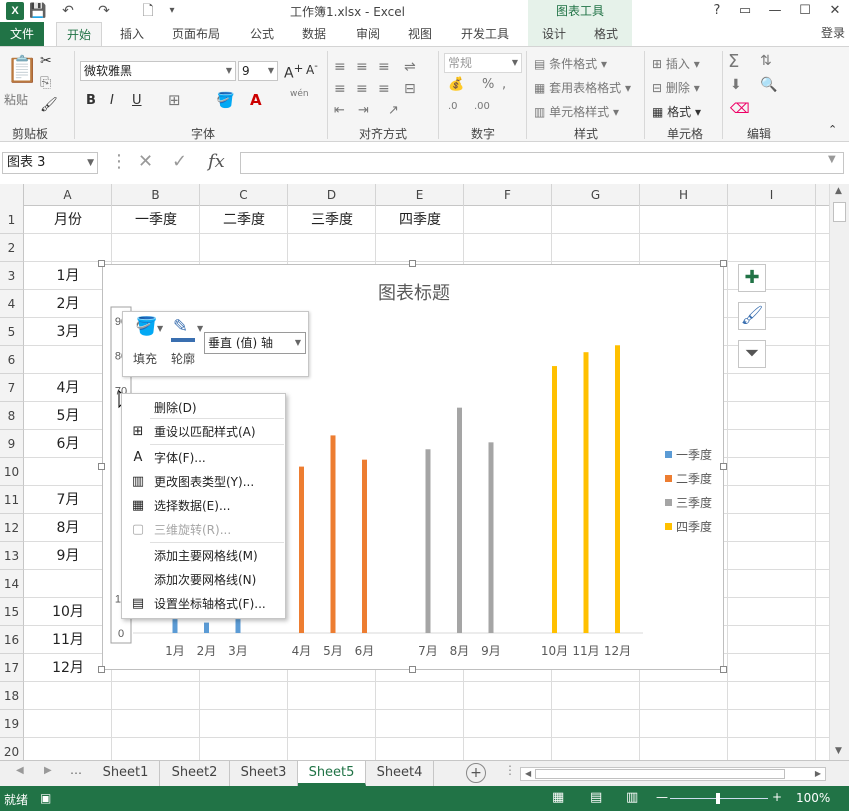 This screenshot has height=811, width=849. I want to click on cancel-icon: ✕, so click(145, 161).